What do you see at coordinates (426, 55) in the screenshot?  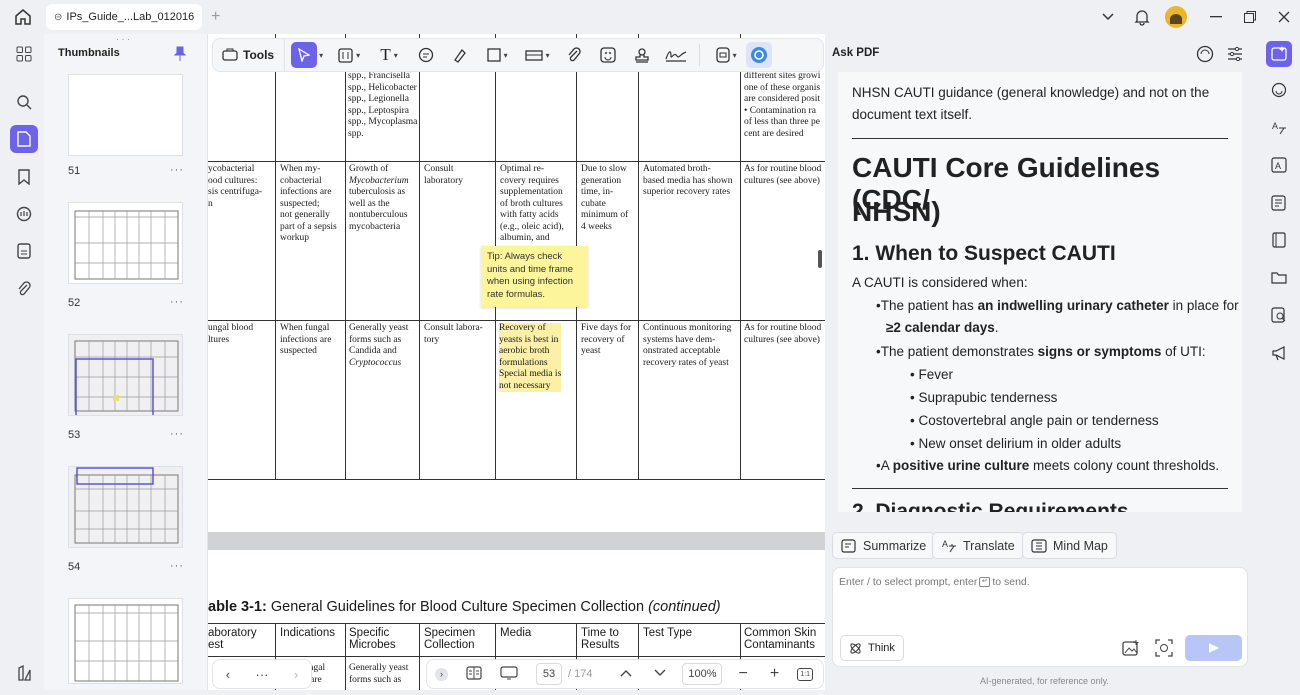 I see `comment-tool-button` at bounding box center [426, 55].